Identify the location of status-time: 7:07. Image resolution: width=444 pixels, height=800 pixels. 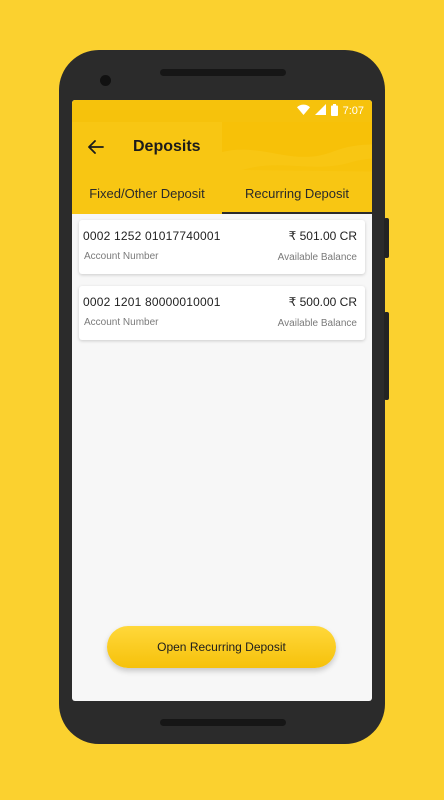
(353, 111).